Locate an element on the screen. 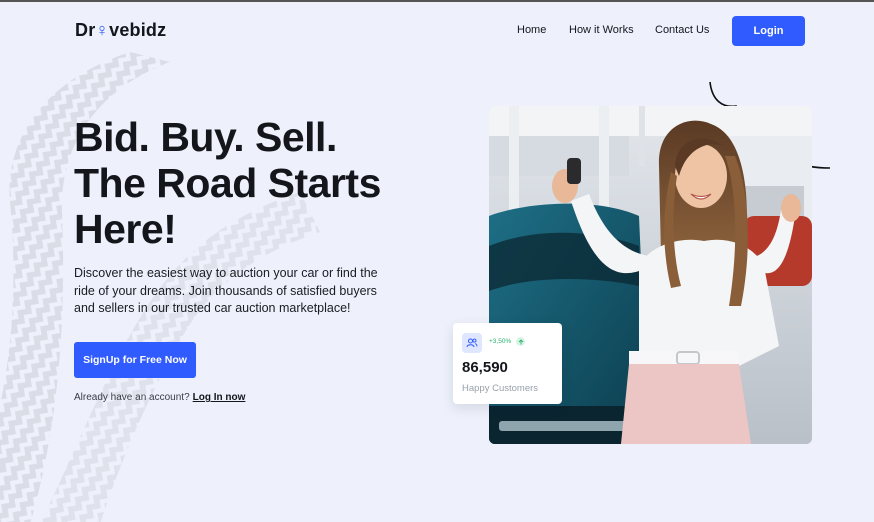 This screenshot has height=522, width=874. hero-headline: Bid. Buy. Sell. The Road Starts Here! is located at coordinates (254, 183).